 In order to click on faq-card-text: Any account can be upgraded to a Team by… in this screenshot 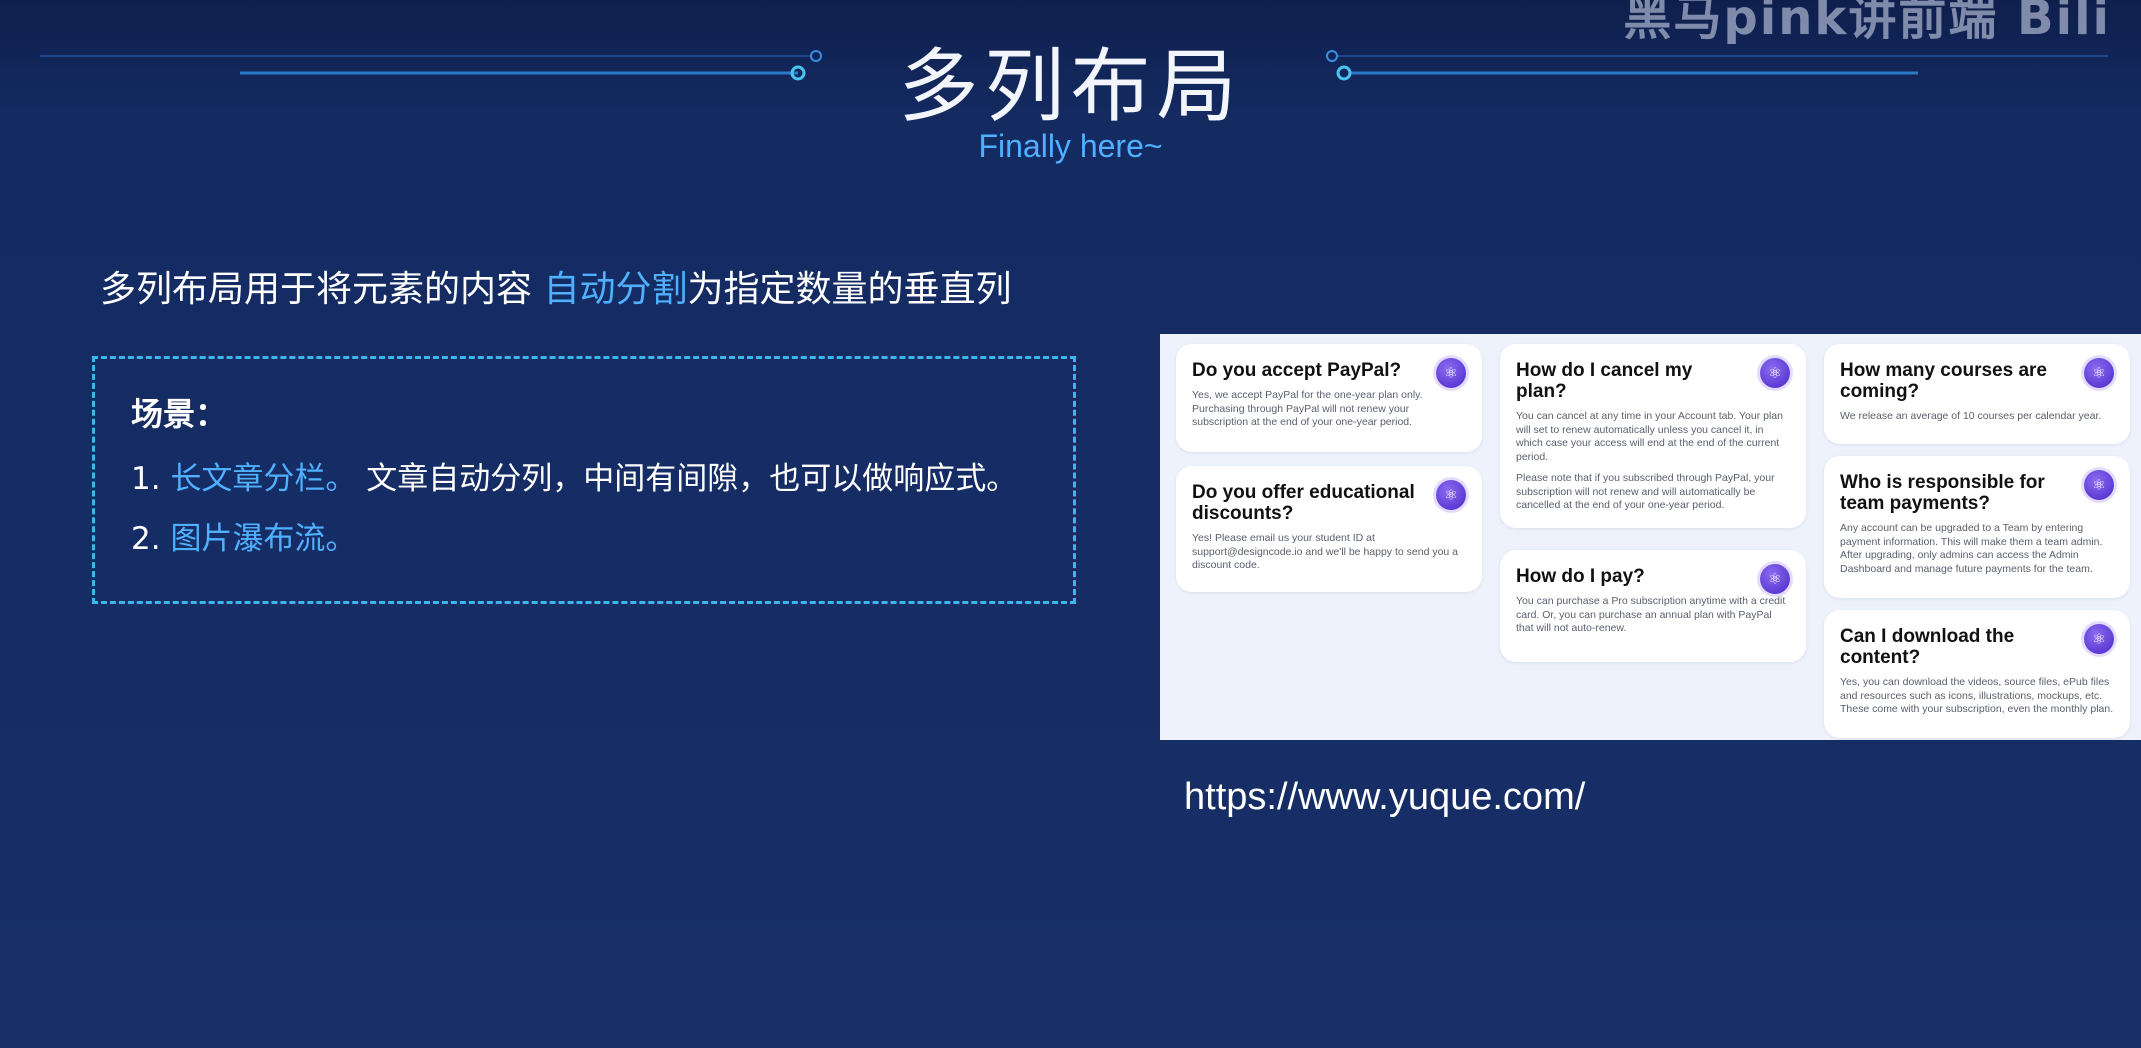, I will do `click(1971, 548)`.